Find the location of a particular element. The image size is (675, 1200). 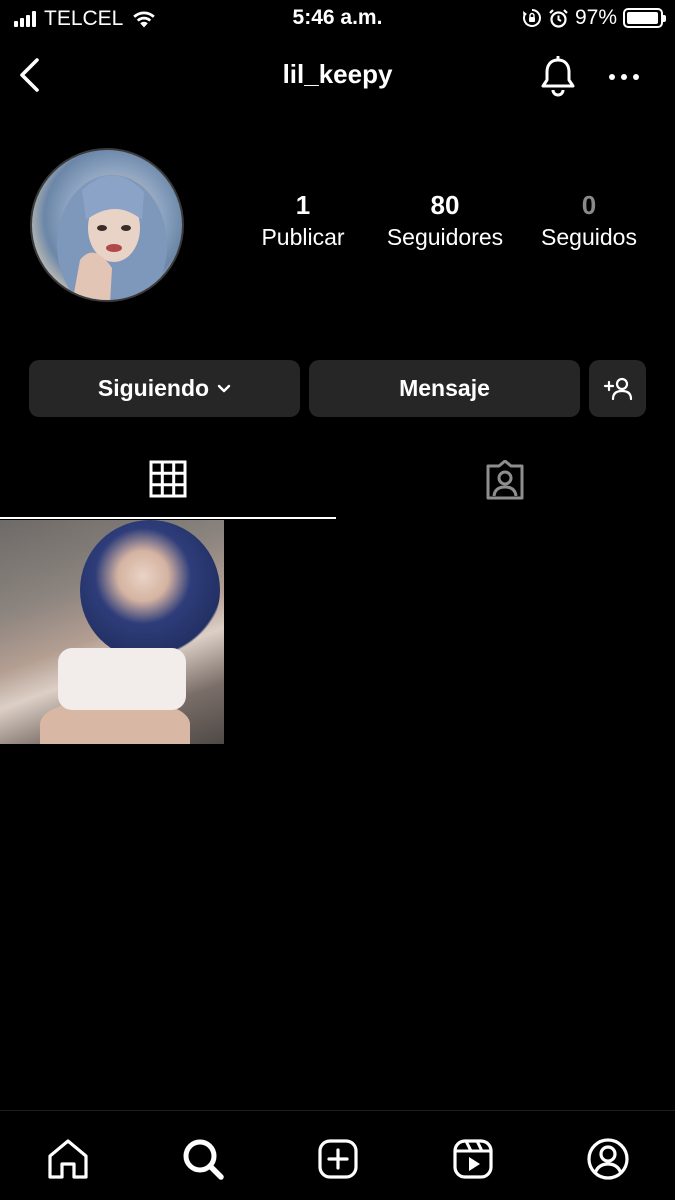

status-bar: TELCEL 5:46 a.m. 97% is located at coordinates (337, 19).